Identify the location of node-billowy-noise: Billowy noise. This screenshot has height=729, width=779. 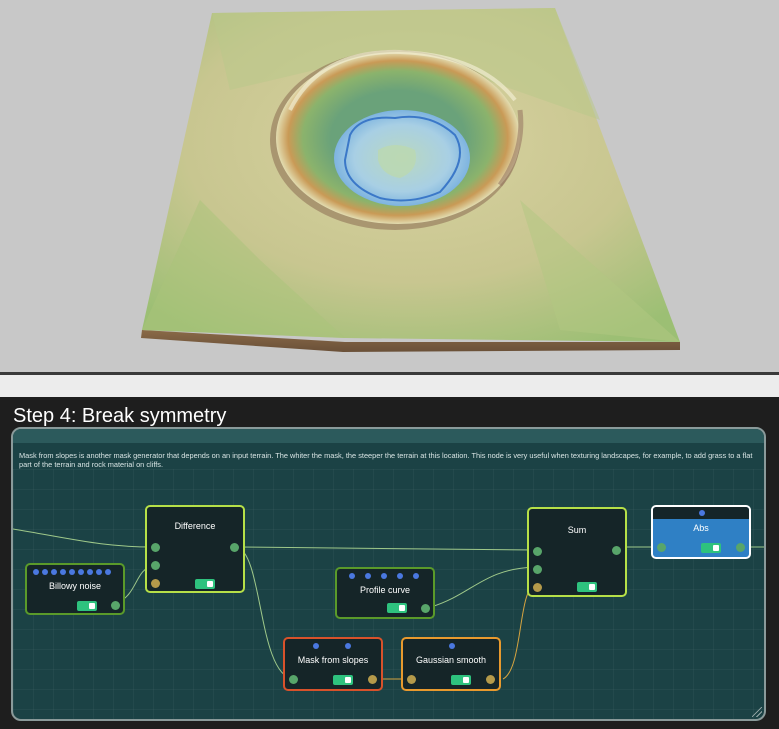
(75, 589).